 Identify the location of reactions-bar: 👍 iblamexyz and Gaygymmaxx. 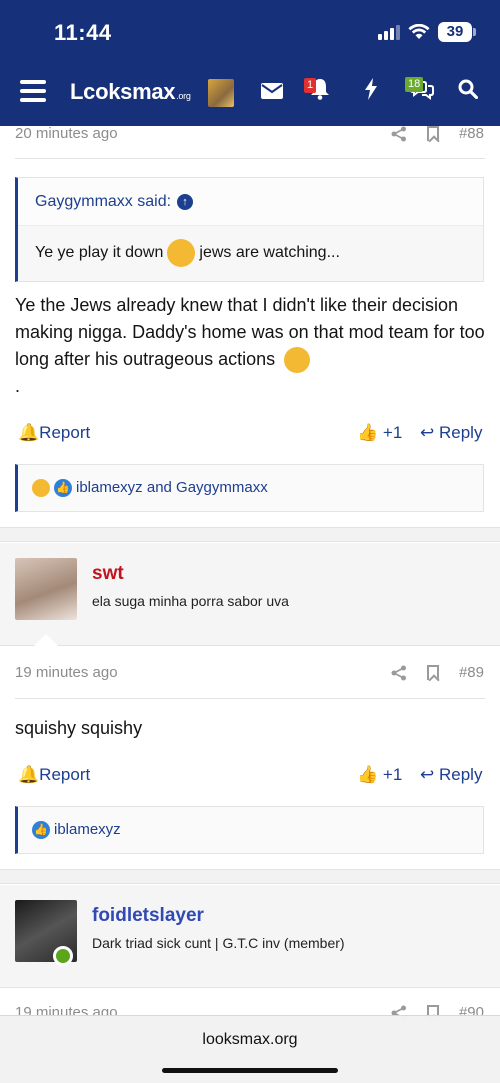
(249, 488).